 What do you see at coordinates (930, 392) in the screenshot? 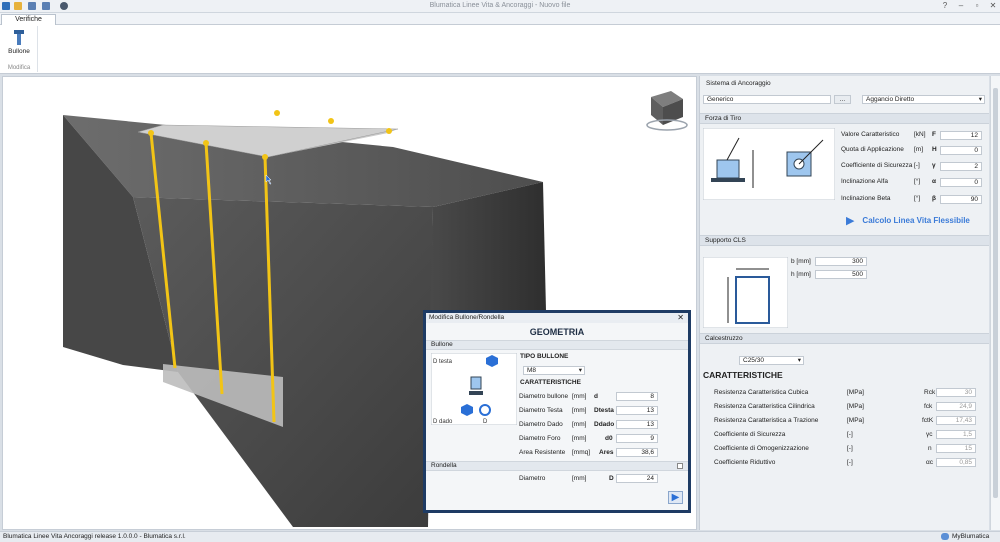
I see `cls-sym-1: Rck` at bounding box center [930, 392].